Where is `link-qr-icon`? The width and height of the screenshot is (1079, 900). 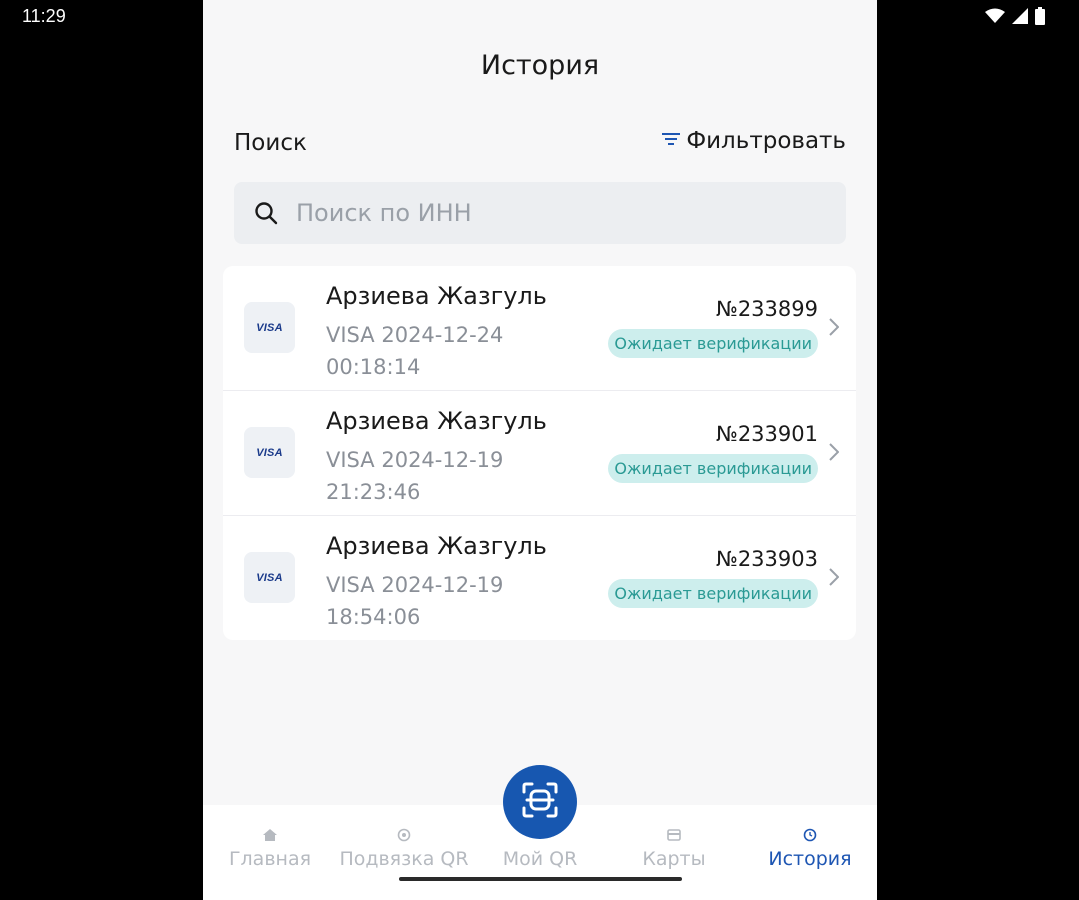
link-qr-icon is located at coordinates (404, 835).